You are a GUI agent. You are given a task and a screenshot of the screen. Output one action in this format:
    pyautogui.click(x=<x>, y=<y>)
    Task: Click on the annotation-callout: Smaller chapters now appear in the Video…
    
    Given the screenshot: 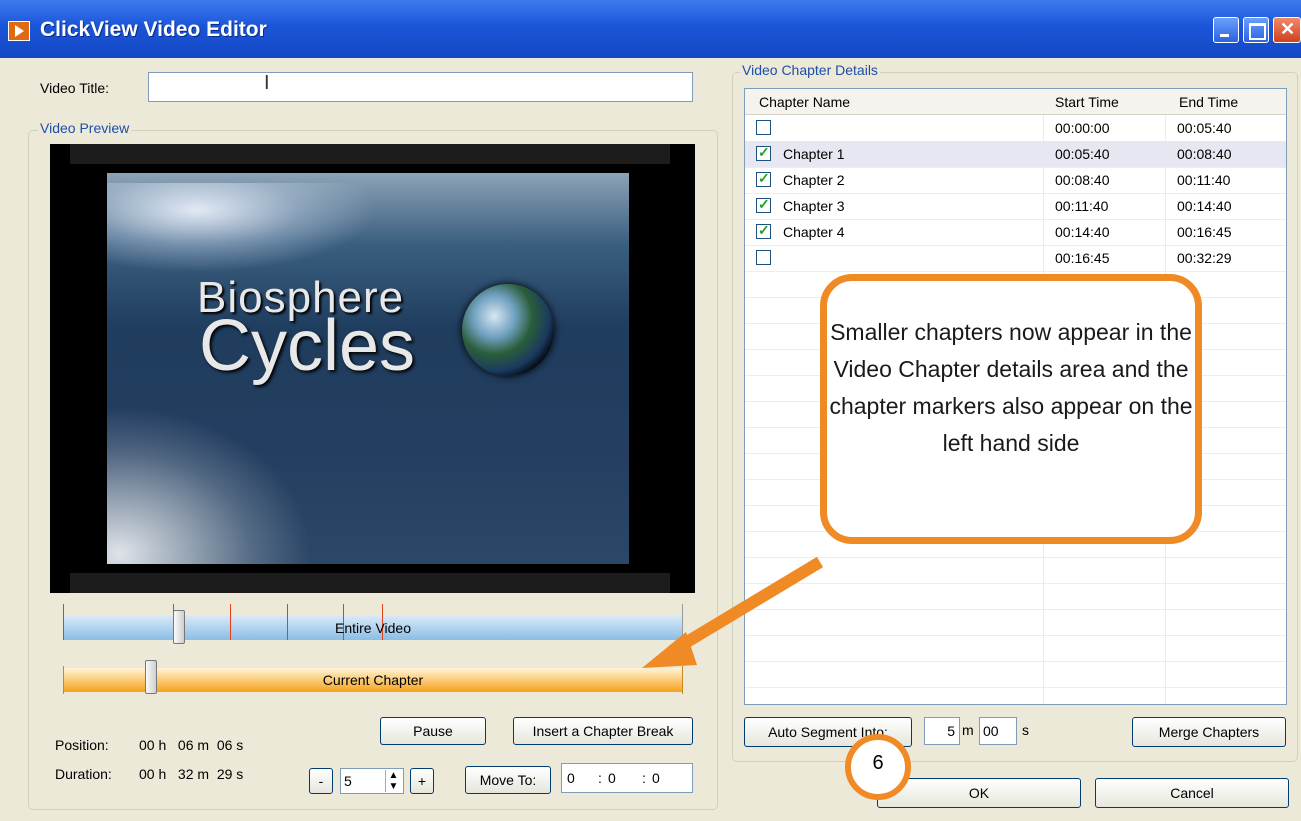 What is the action you would take?
    pyautogui.click(x=1011, y=409)
    